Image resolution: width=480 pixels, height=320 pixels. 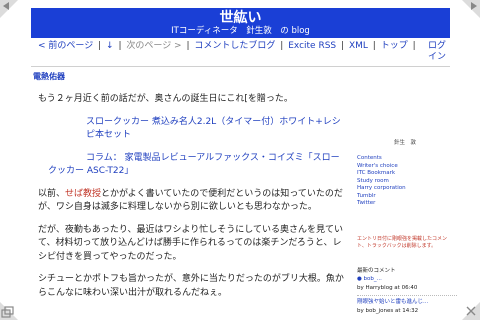 What do you see at coordinates (381, 159) in the screenshot?
I see `sidebar-item-contents: Contents` at bounding box center [381, 159].